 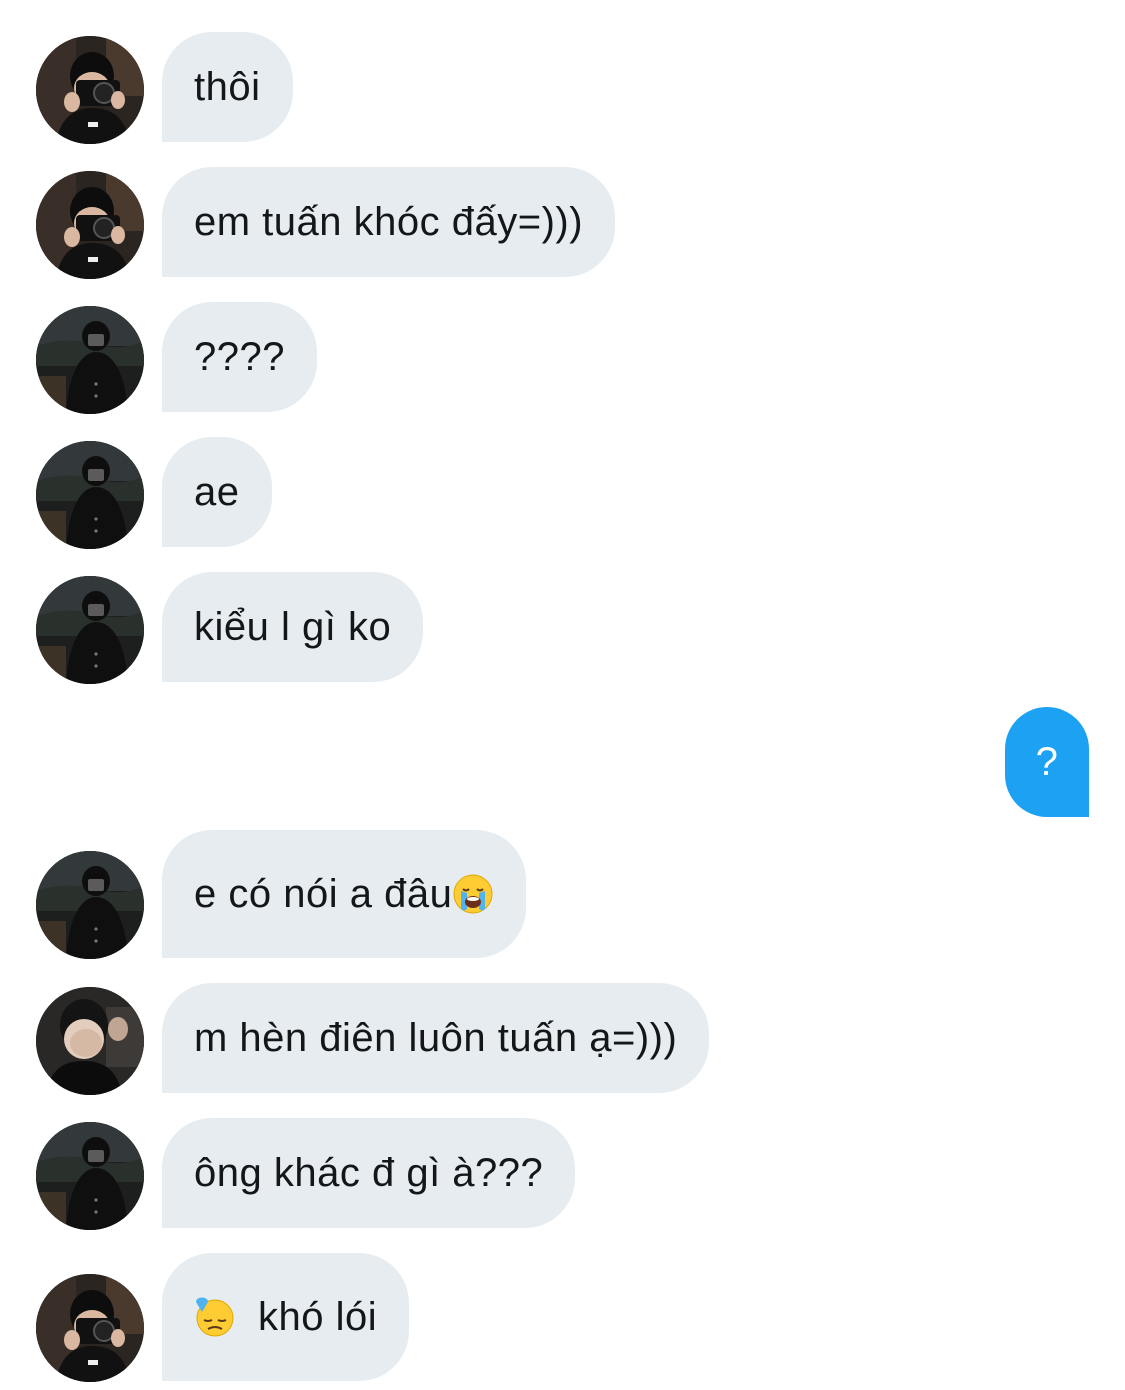 What do you see at coordinates (473, 894) in the screenshot?
I see `loudly-crying-face-icon` at bounding box center [473, 894].